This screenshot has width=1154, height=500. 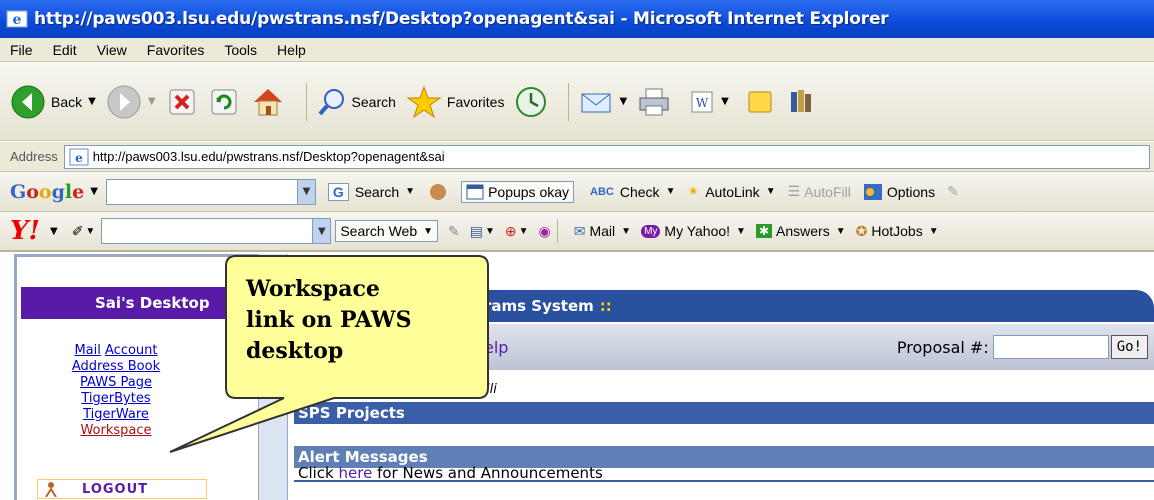 I want to click on my-yahoo-dropdown-icon: ▼, so click(x=741, y=231).